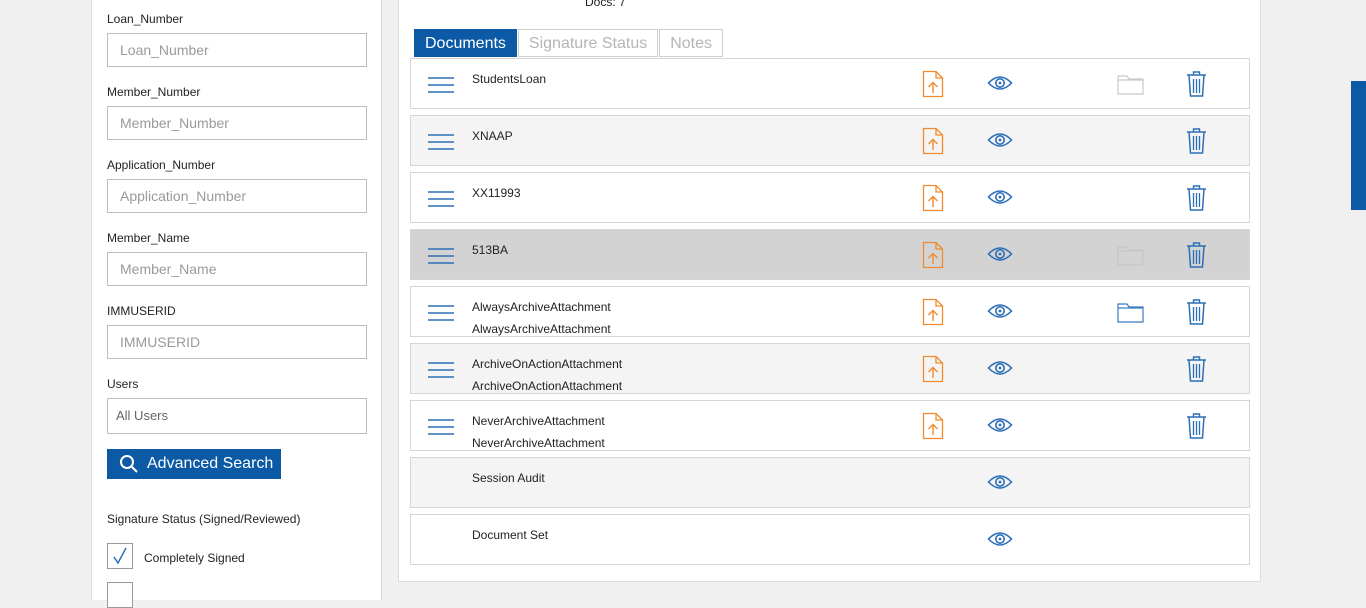  What do you see at coordinates (129, 464) in the screenshot?
I see `search-icon` at bounding box center [129, 464].